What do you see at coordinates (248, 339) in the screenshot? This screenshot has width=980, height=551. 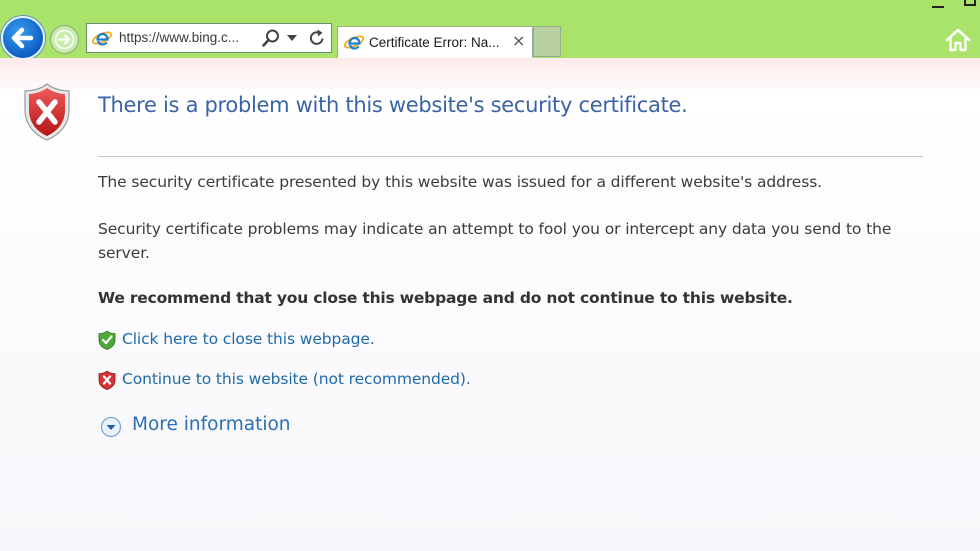 I see `close-webpage-link: Click here to close this webpage.` at bounding box center [248, 339].